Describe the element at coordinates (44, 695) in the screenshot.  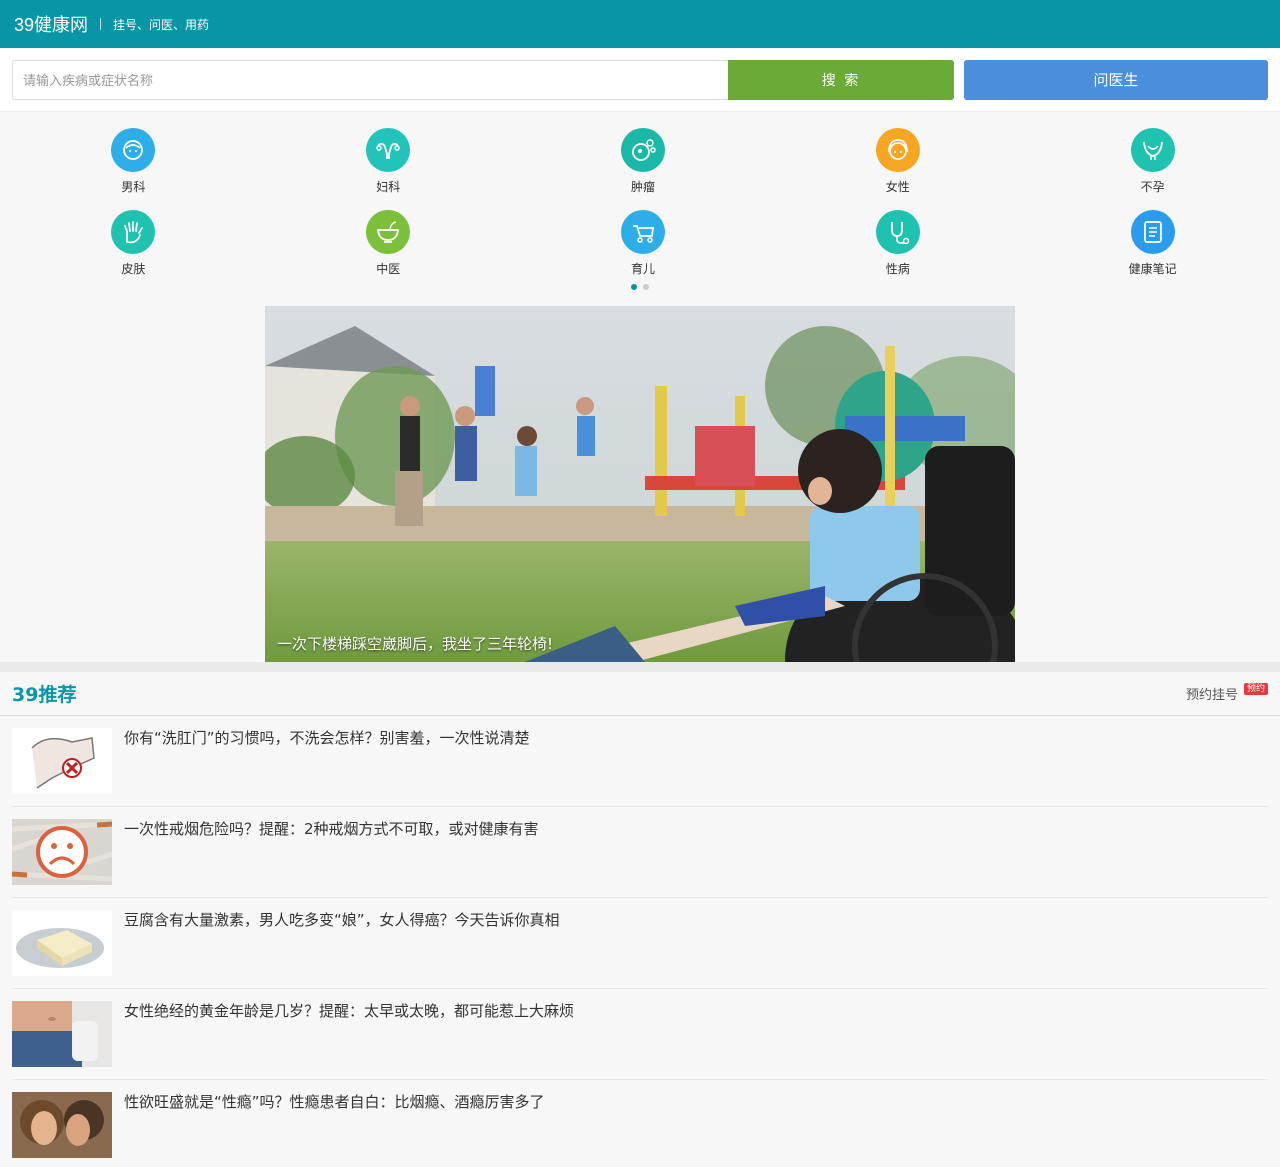
I see `recommend-title: 39推荐` at that location.